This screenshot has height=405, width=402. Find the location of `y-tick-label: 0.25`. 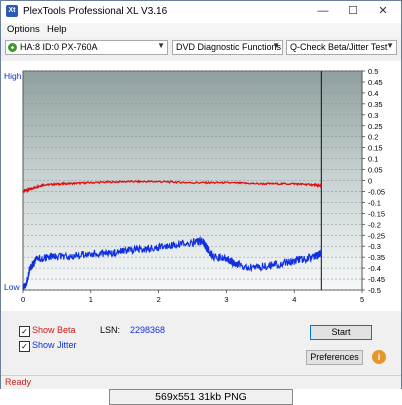

y-tick-label: 0.25 is located at coordinates (375, 126).